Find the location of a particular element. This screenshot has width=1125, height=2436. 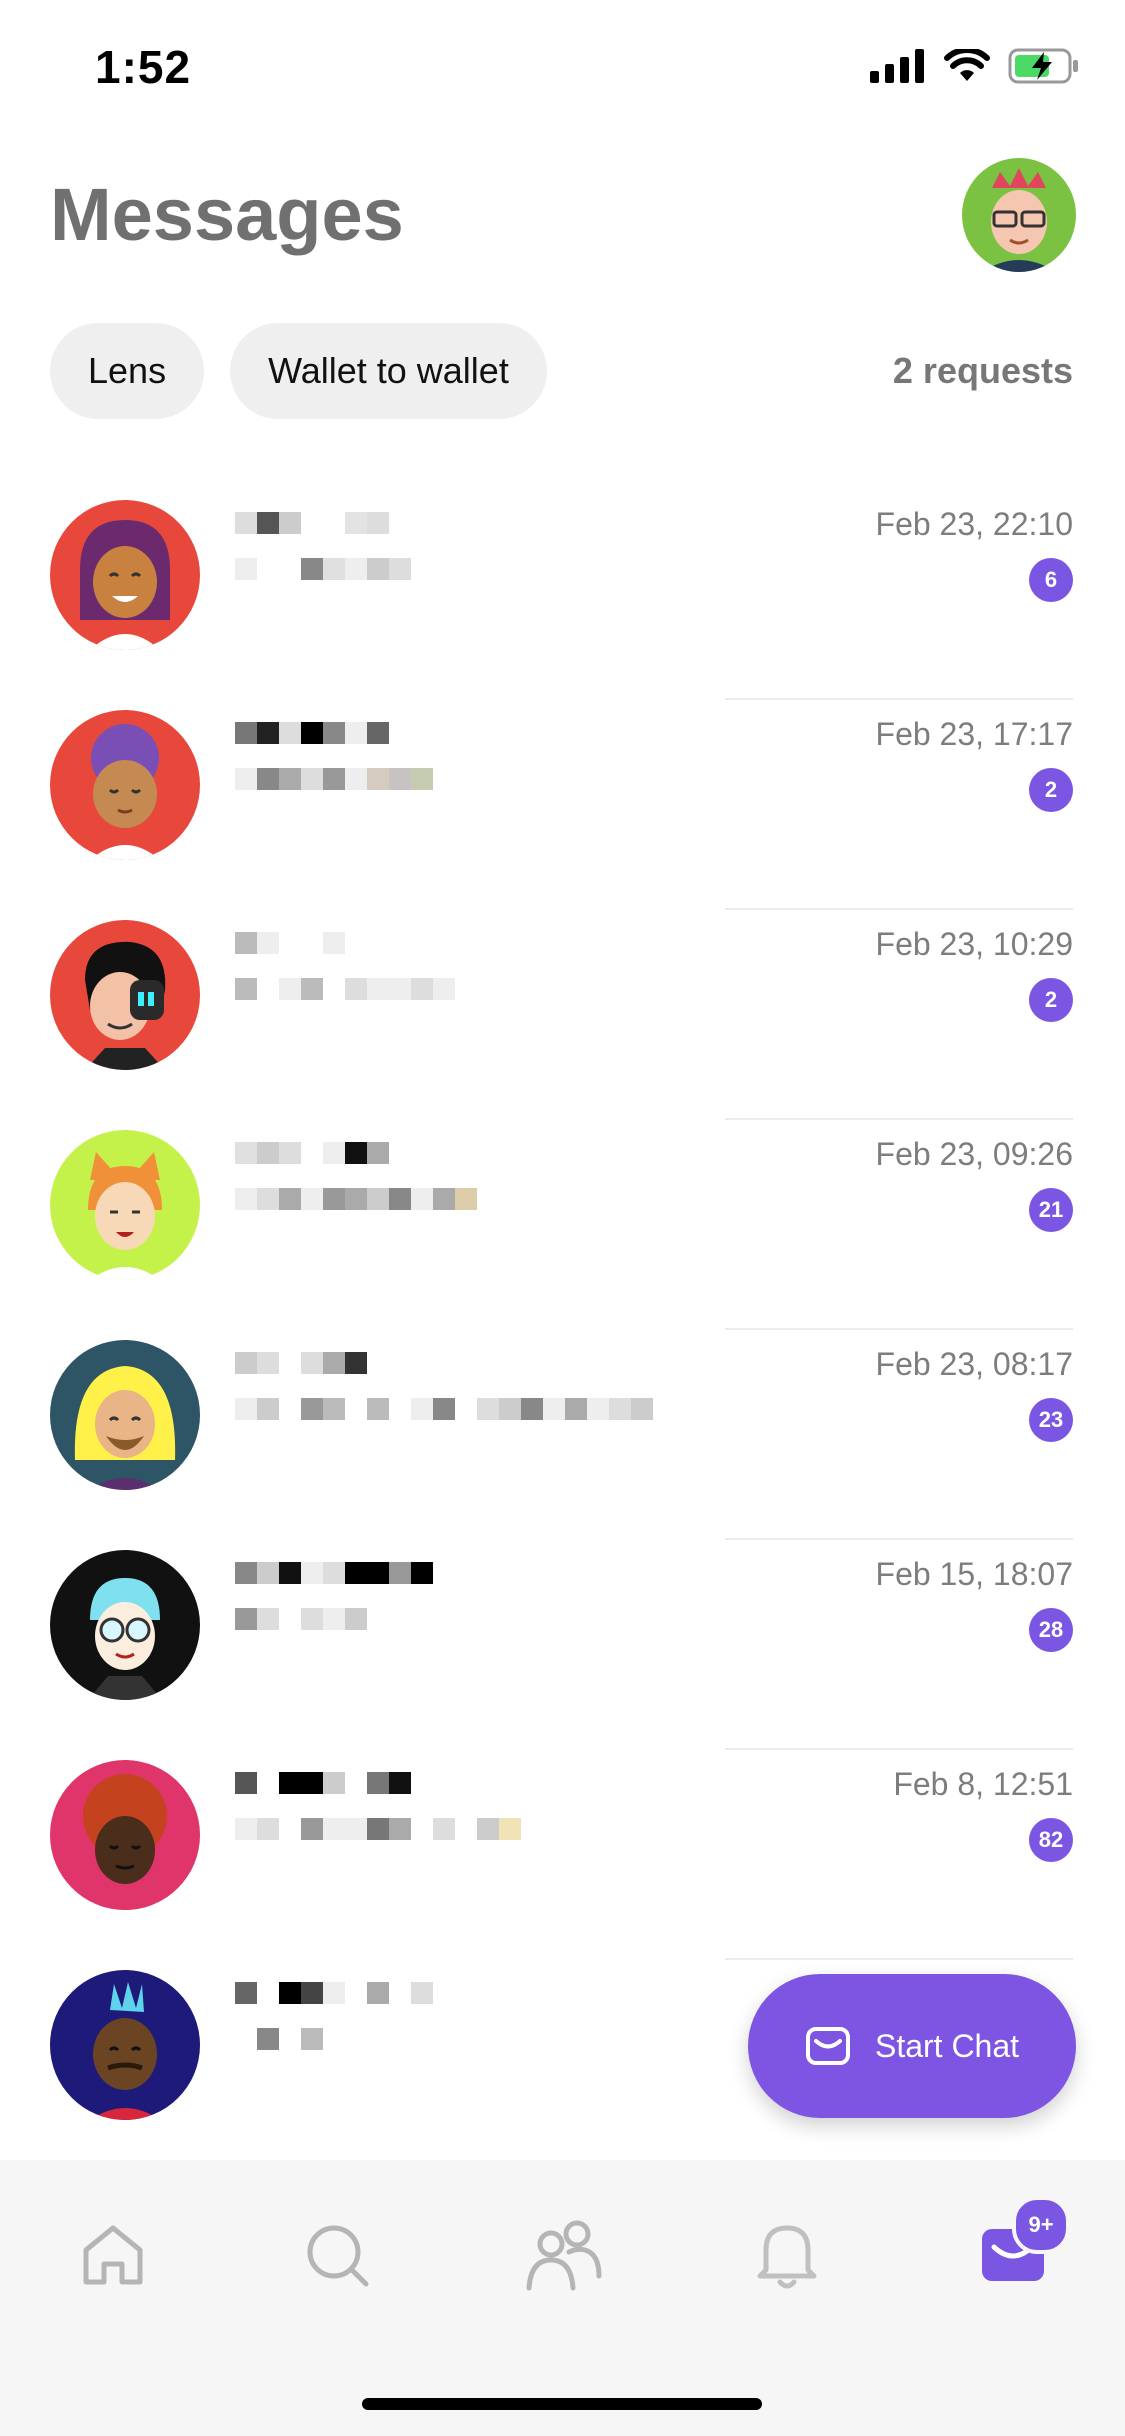

cellular-signal-icon is located at coordinates (897, 66).